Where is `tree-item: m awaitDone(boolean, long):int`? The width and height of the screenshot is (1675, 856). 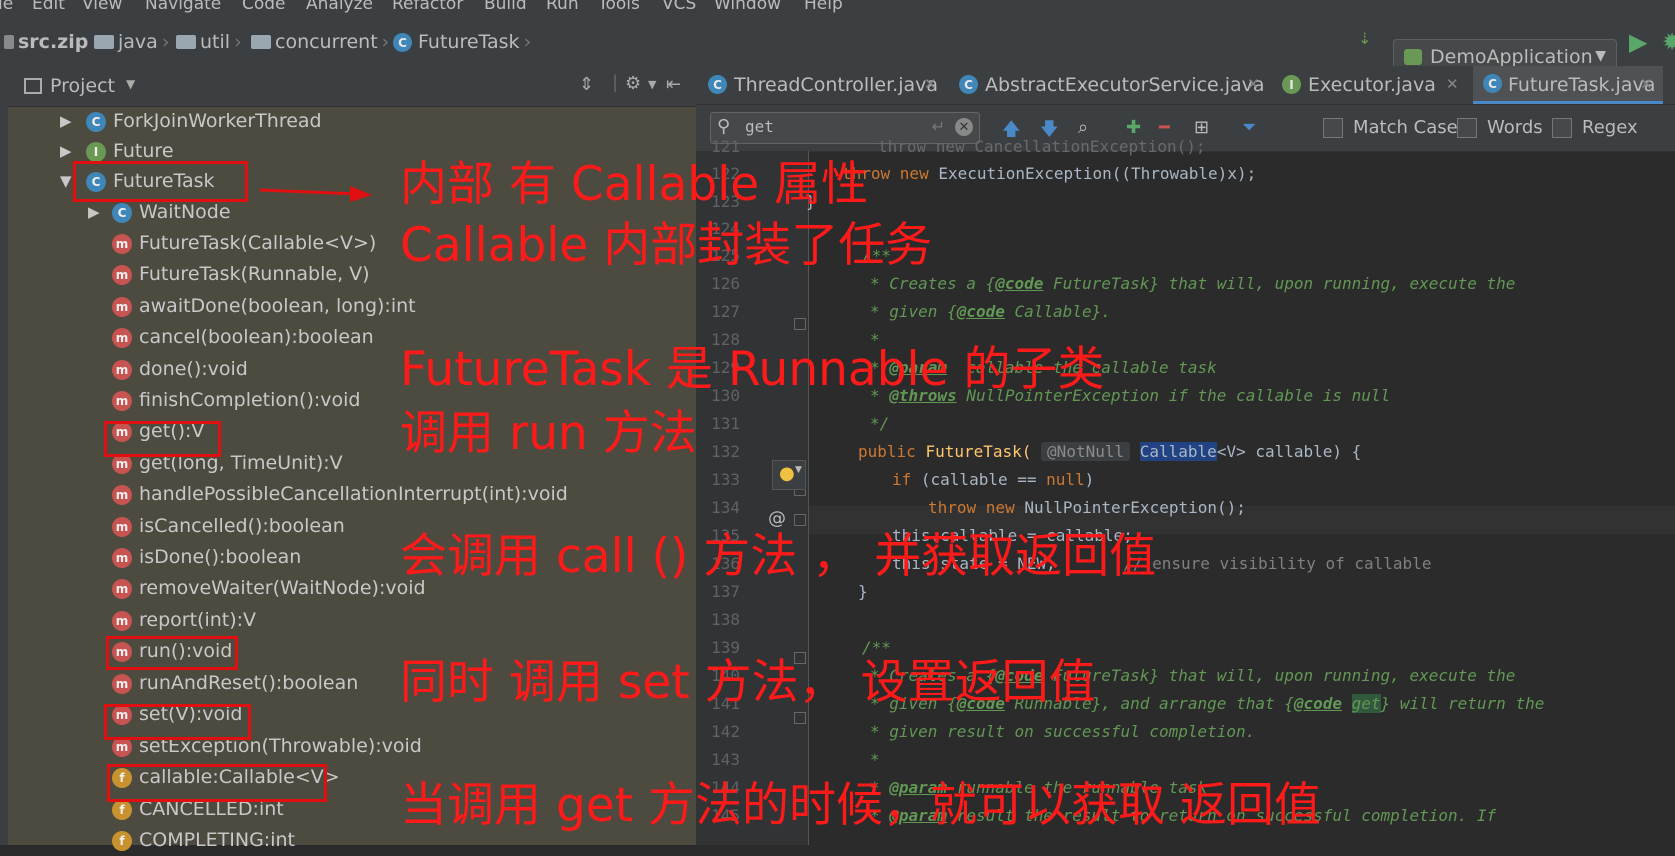 tree-item: m awaitDone(boolean, long):int is located at coordinates (352, 307).